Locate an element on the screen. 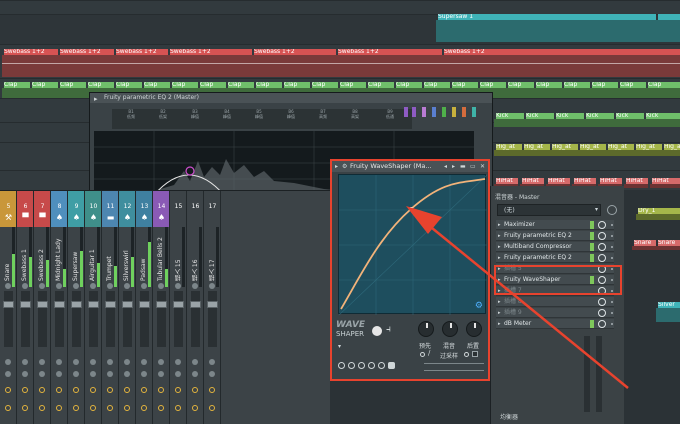  eq-band-4: B4 峰值 is located at coordinates (227, 119).